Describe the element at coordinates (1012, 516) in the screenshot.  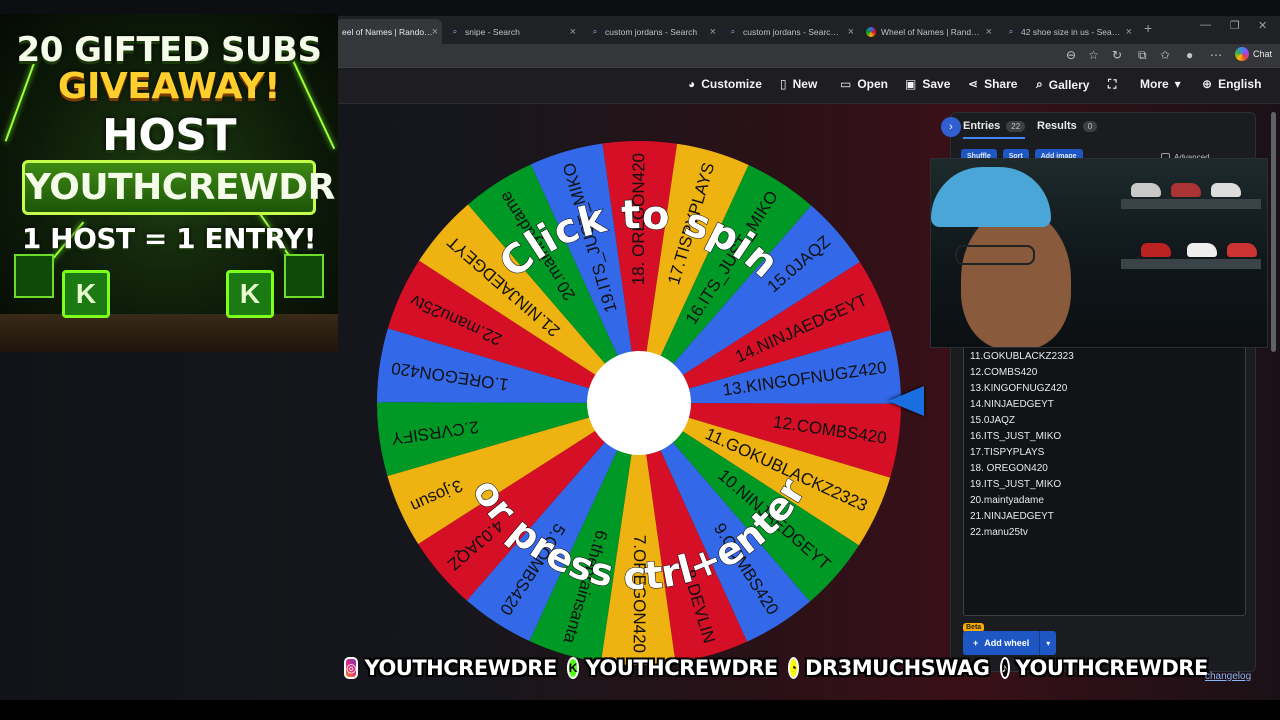
I see `entry-item: 21.NINJAEDGEYT` at that location.